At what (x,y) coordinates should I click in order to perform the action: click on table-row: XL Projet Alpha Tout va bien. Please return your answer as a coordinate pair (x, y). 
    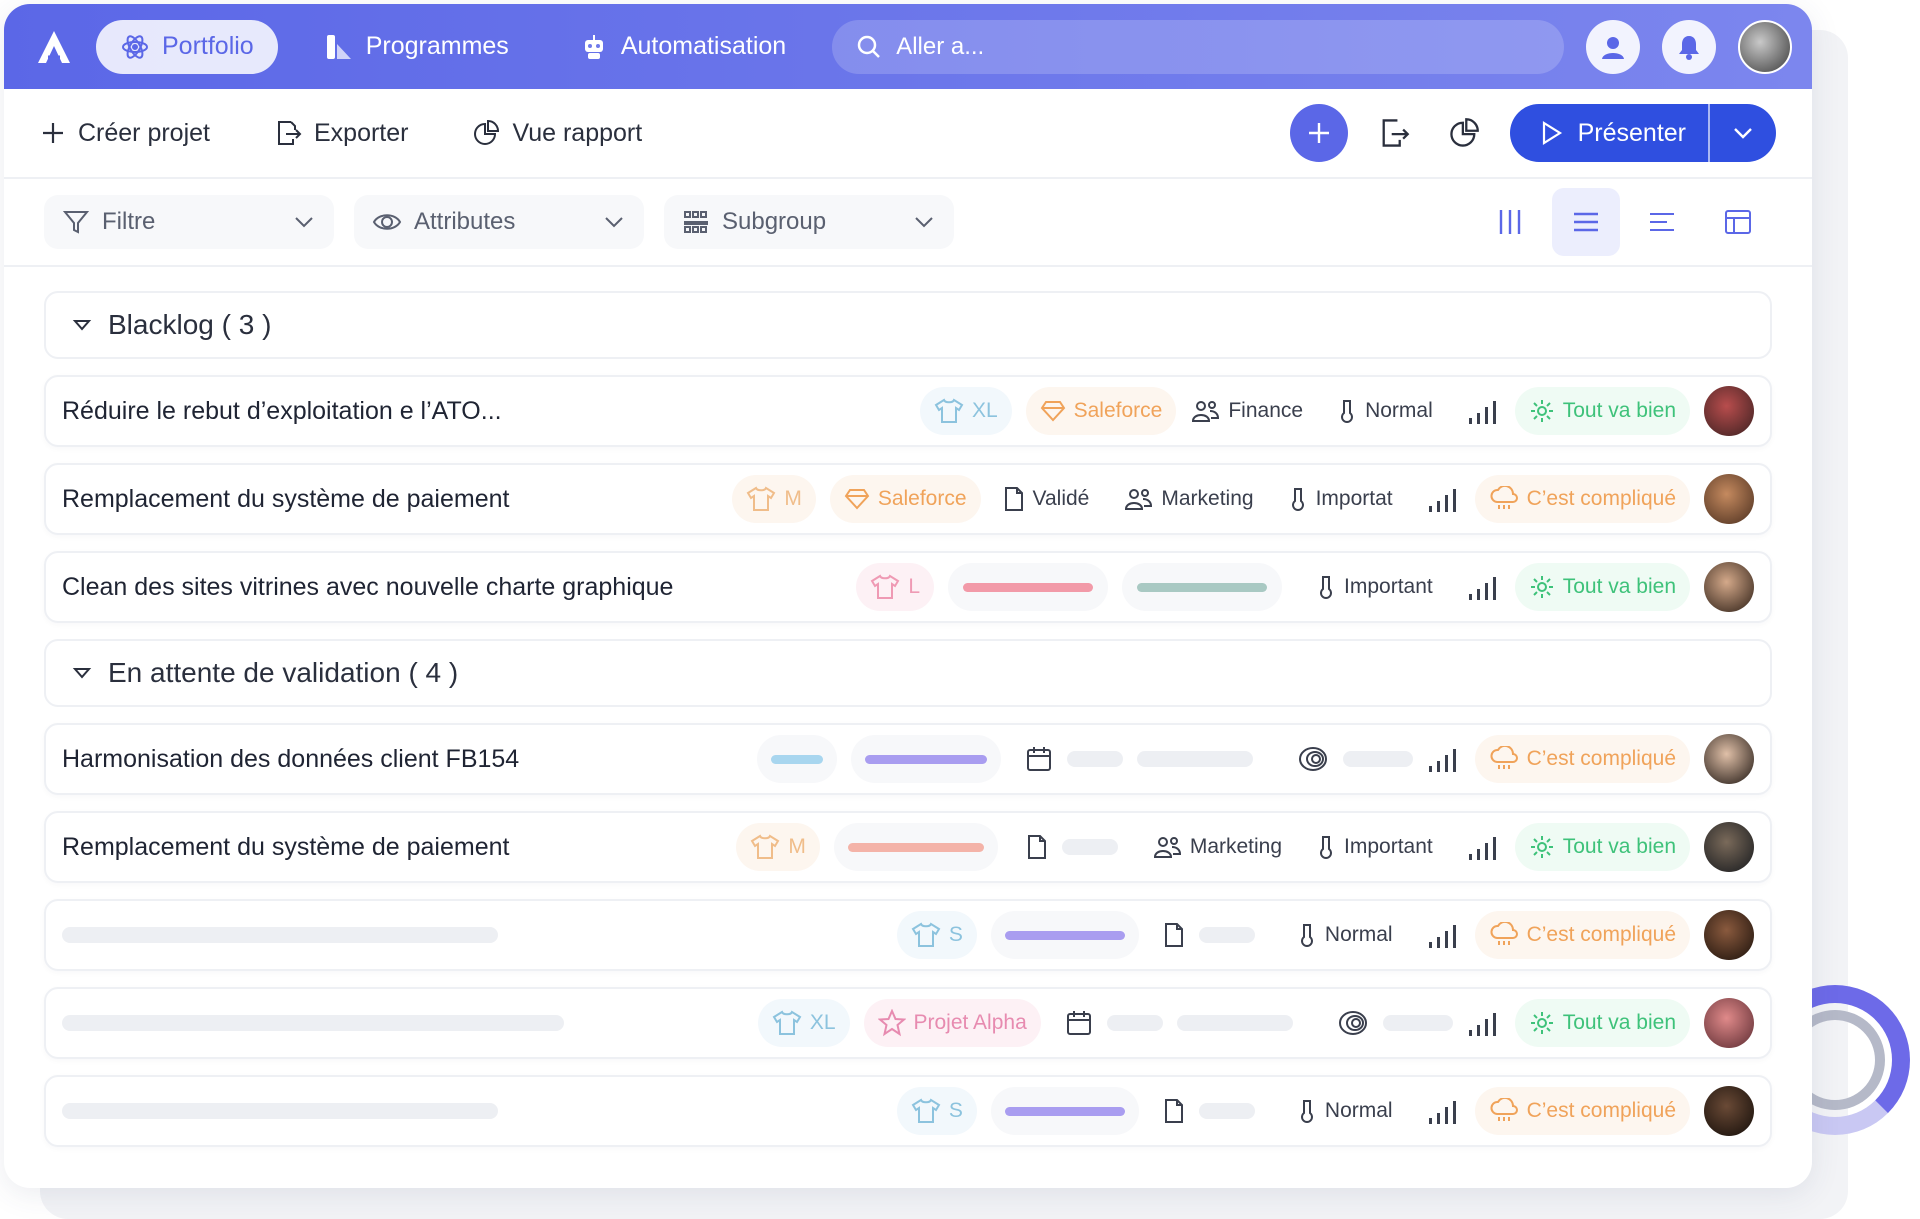
    Looking at the image, I should click on (908, 1023).